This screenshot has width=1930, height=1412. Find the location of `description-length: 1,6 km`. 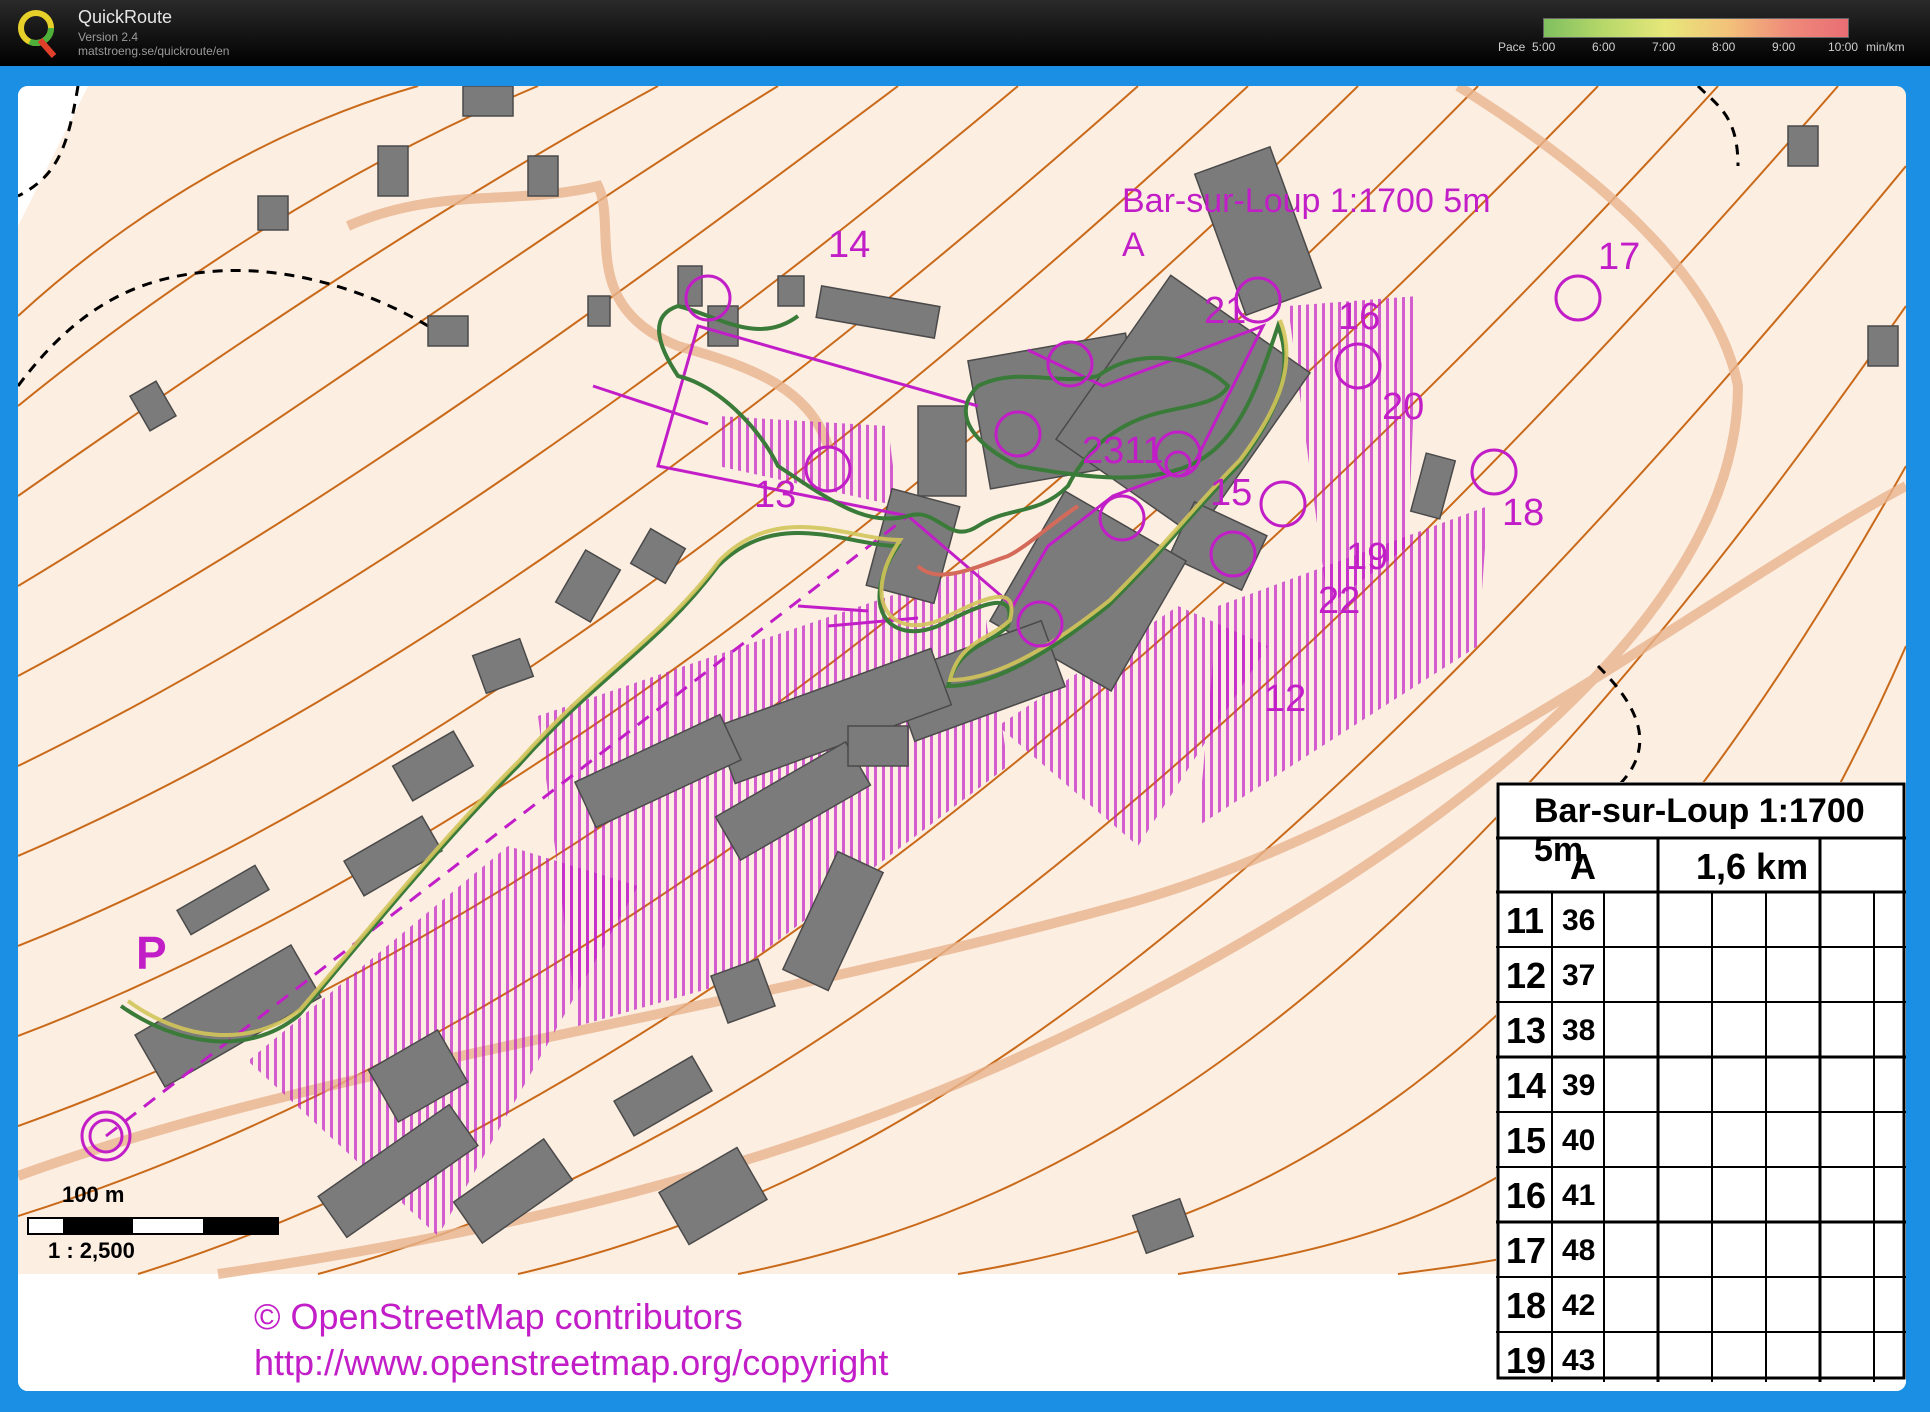

description-length: 1,6 km is located at coordinates (1752, 866).